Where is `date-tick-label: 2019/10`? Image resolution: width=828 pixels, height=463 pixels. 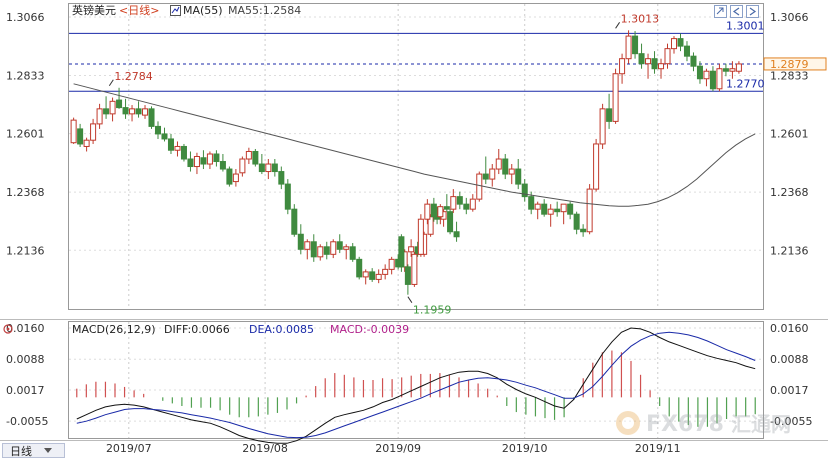 date-tick-label: 2019/10 is located at coordinates (525, 448).